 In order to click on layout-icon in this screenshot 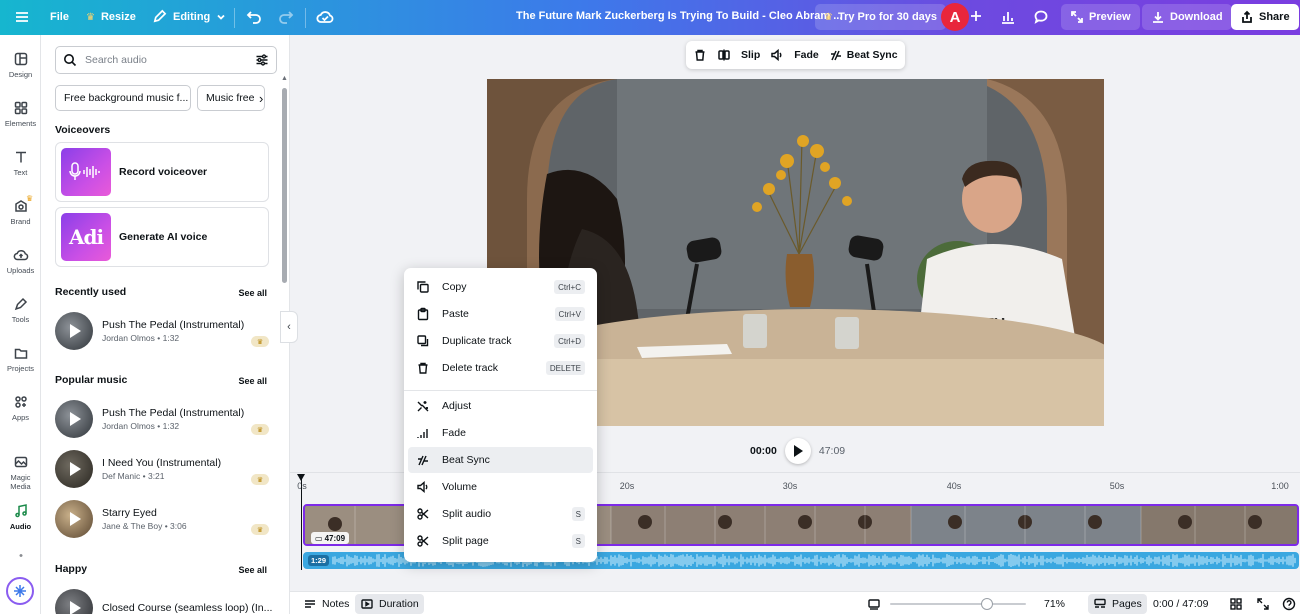, I will do `click(20, 59)`.